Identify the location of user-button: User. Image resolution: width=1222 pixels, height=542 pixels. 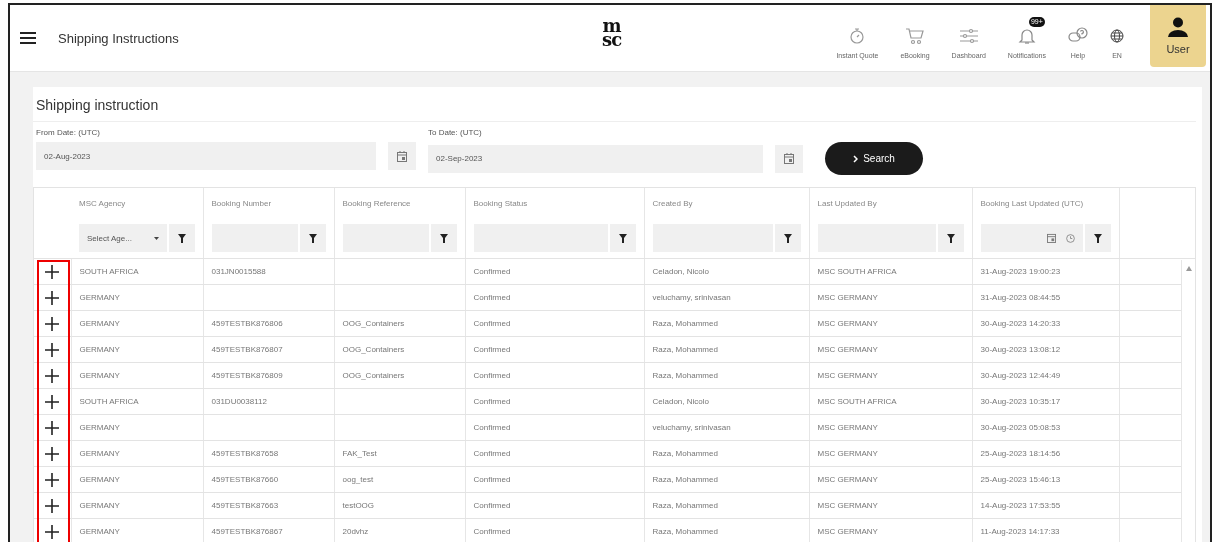
(1178, 36).